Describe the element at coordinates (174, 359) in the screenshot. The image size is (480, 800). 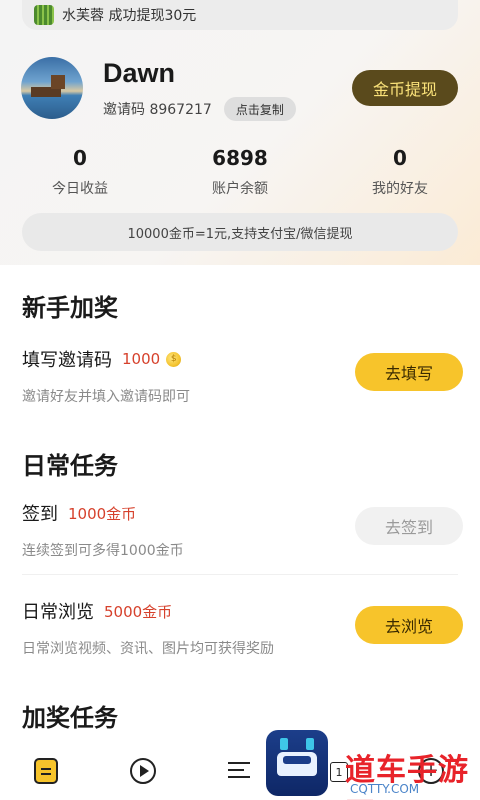
I see `coin-icon: $` at that location.